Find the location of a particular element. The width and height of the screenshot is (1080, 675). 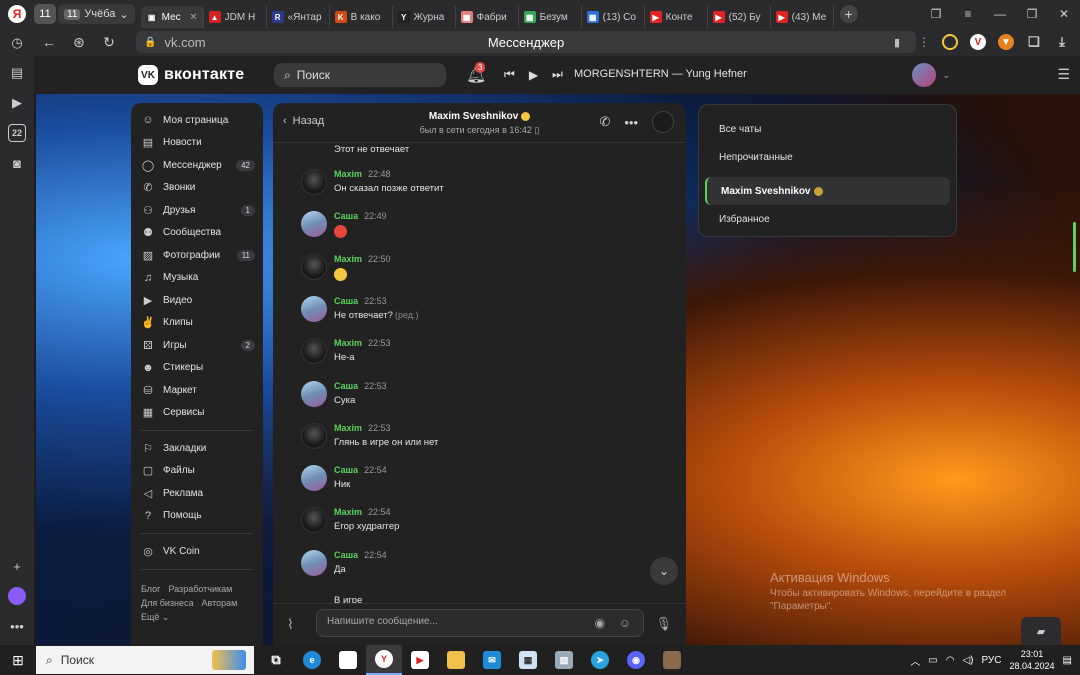

protect-icon: ⊛ is located at coordinates (79, 42).